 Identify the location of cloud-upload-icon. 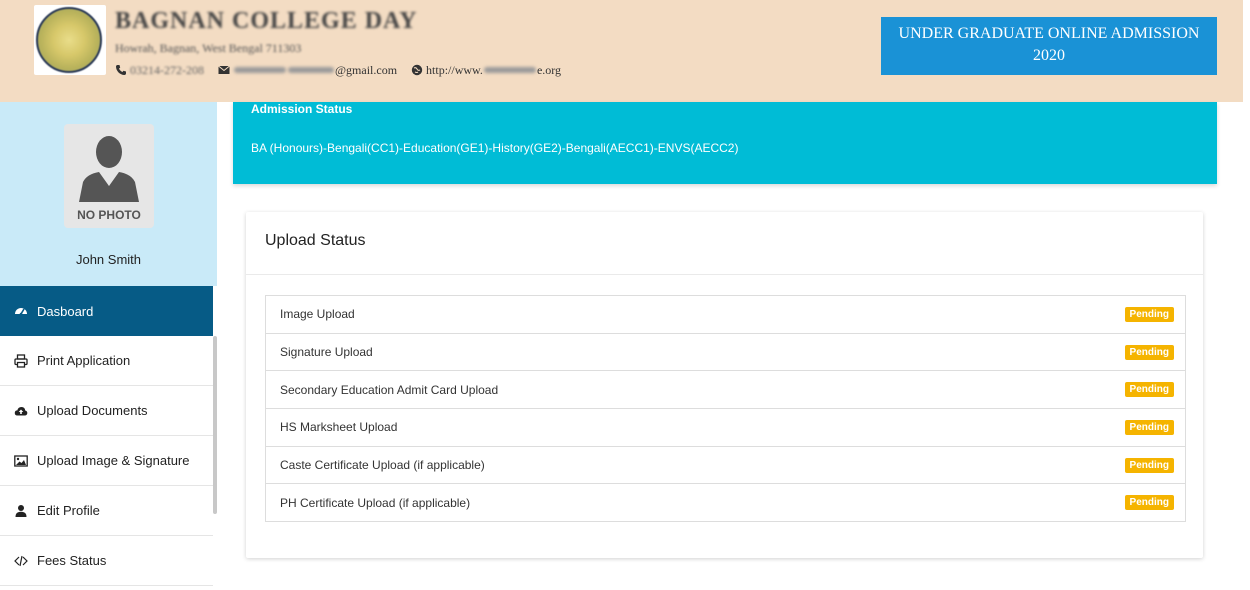
(21, 411).